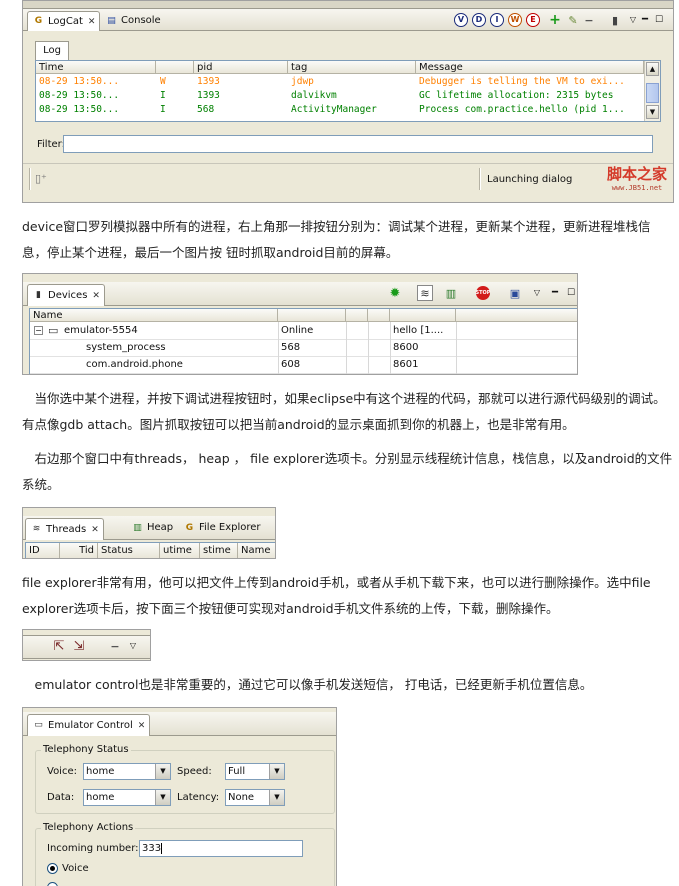  I want to click on screen-capture-button: ▣, so click(515, 293).